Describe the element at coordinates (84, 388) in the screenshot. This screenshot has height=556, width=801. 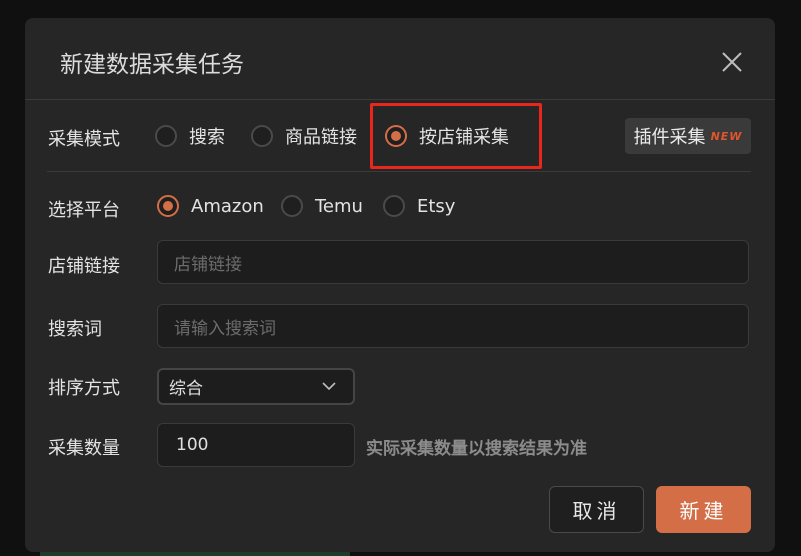
I see `sort-label: 排序方式` at that location.